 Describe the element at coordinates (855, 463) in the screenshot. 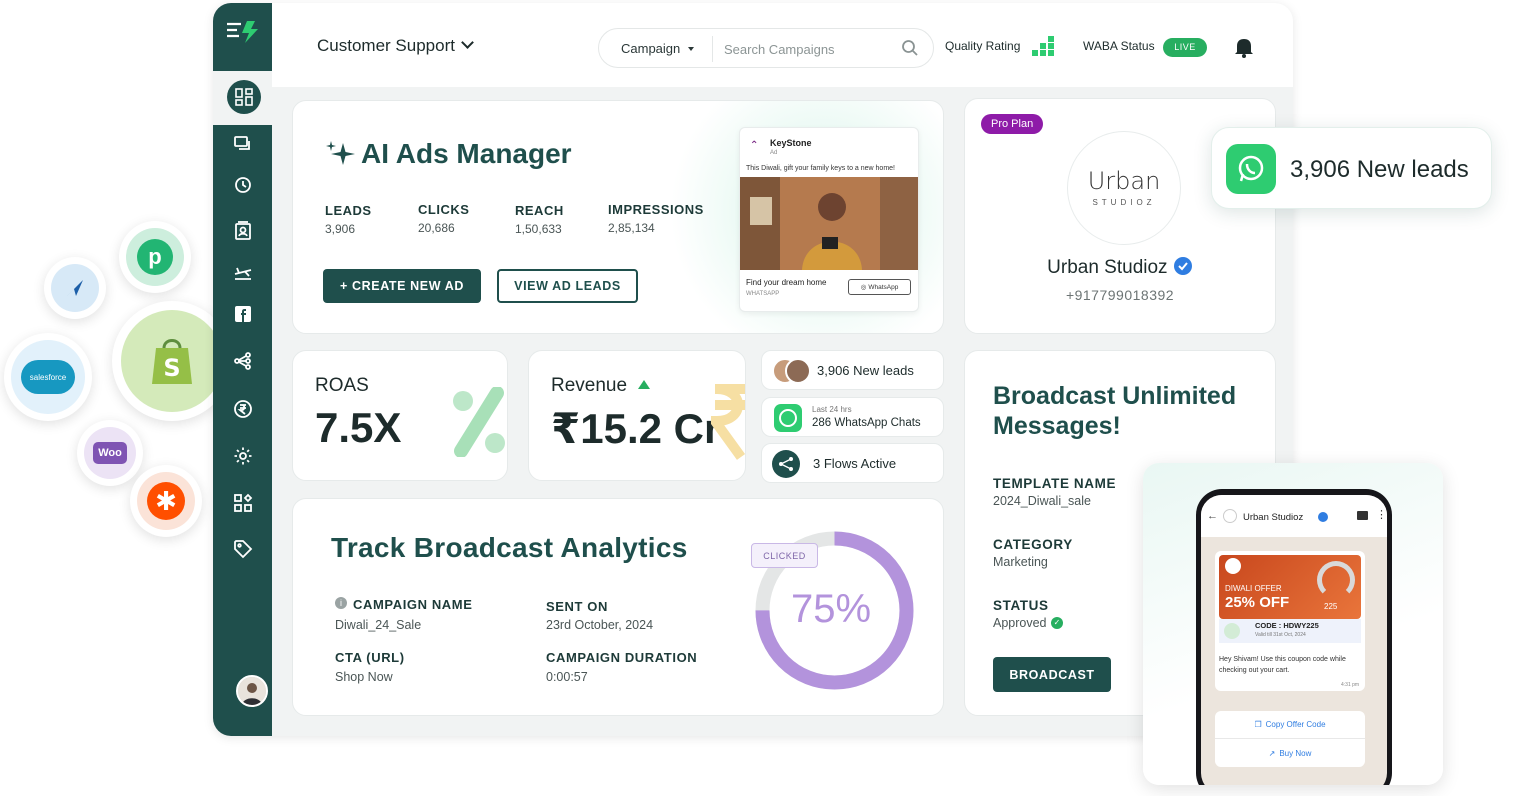

I see `flows-text: 3 Flows Active` at that location.